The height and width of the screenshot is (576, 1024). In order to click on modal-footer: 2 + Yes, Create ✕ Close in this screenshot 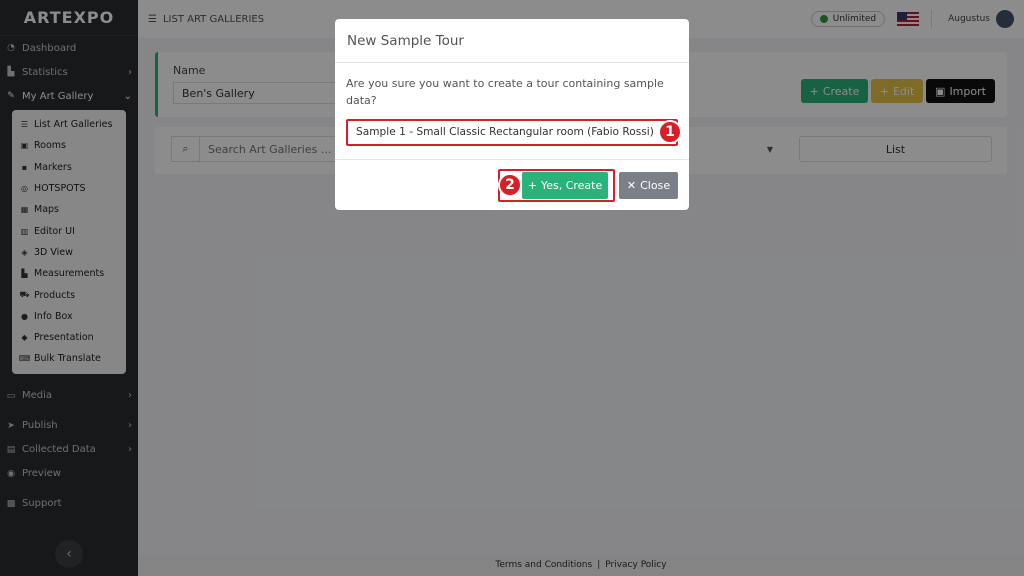, I will do `click(512, 184)`.